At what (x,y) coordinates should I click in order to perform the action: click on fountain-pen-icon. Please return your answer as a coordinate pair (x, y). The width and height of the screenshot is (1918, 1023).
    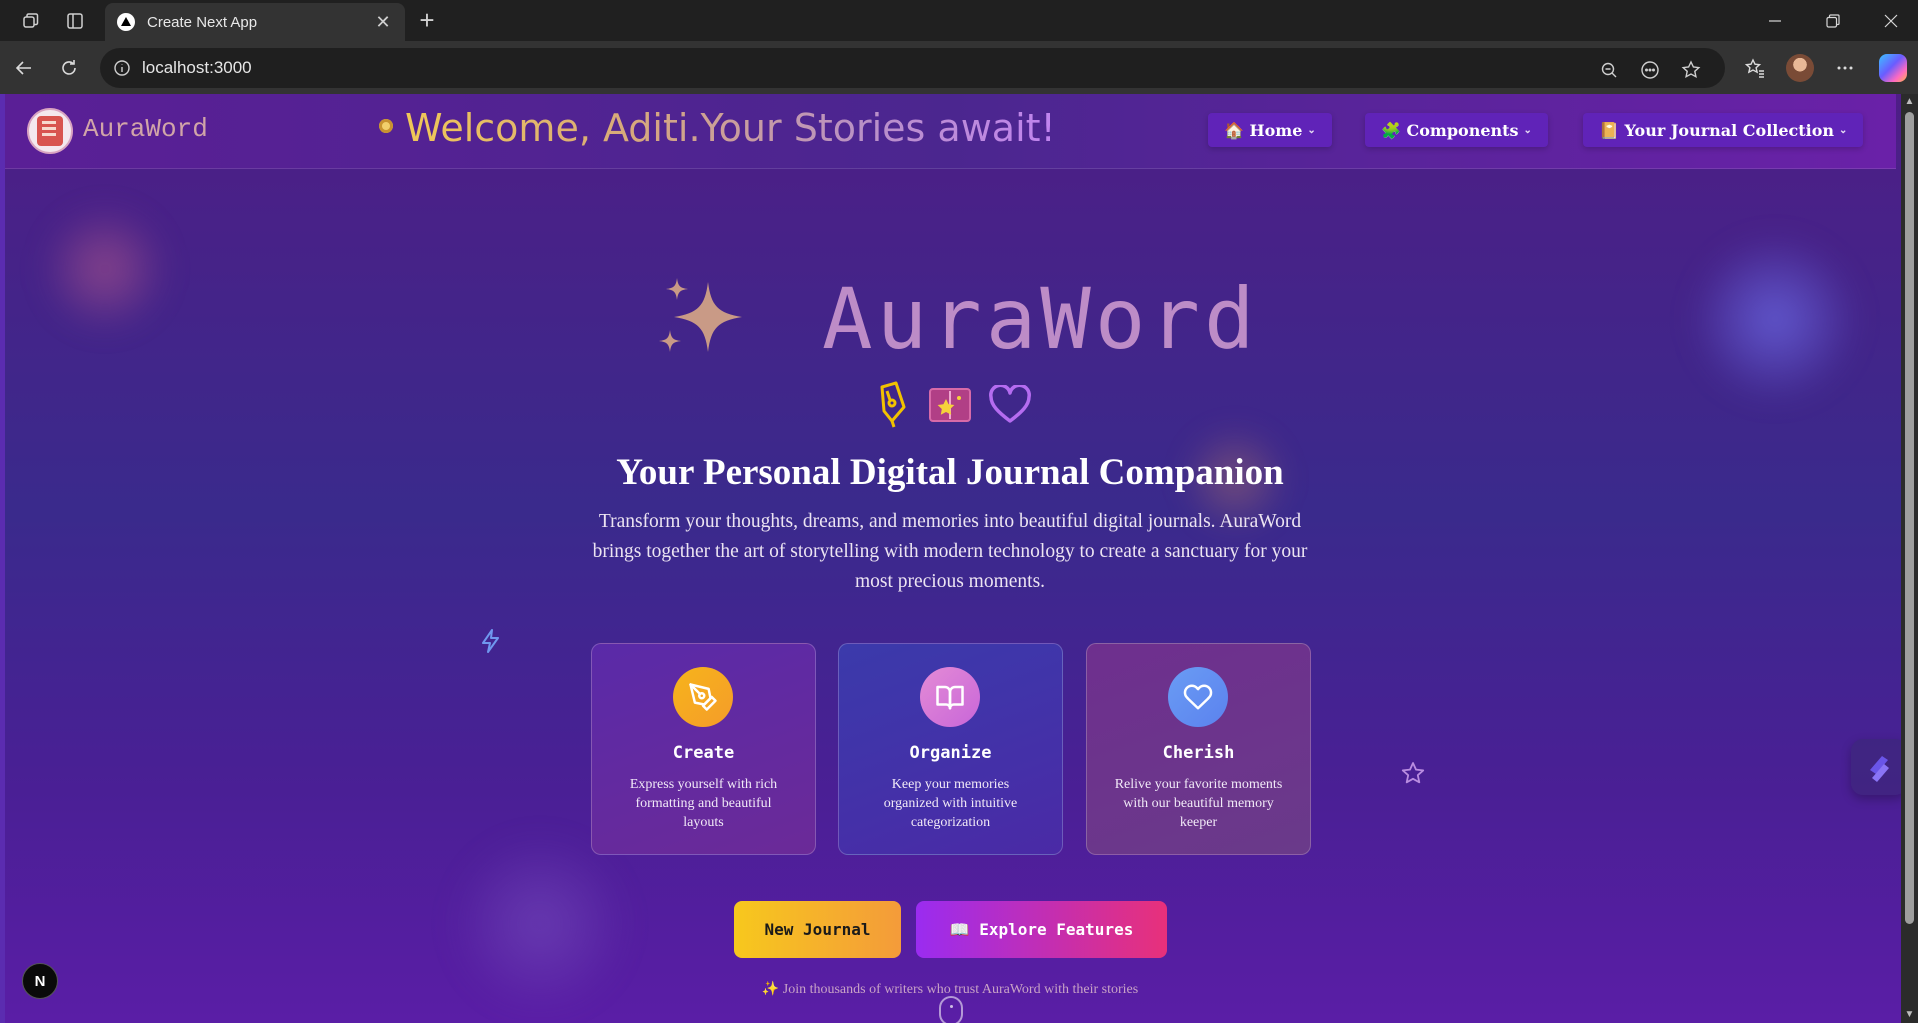
    Looking at the image, I should click on (890, 404).